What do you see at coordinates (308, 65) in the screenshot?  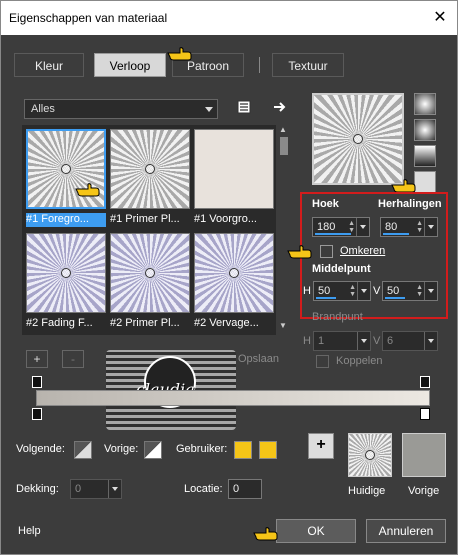 I see `tab-textuur: Textuur` at bounding box center [308, 65].